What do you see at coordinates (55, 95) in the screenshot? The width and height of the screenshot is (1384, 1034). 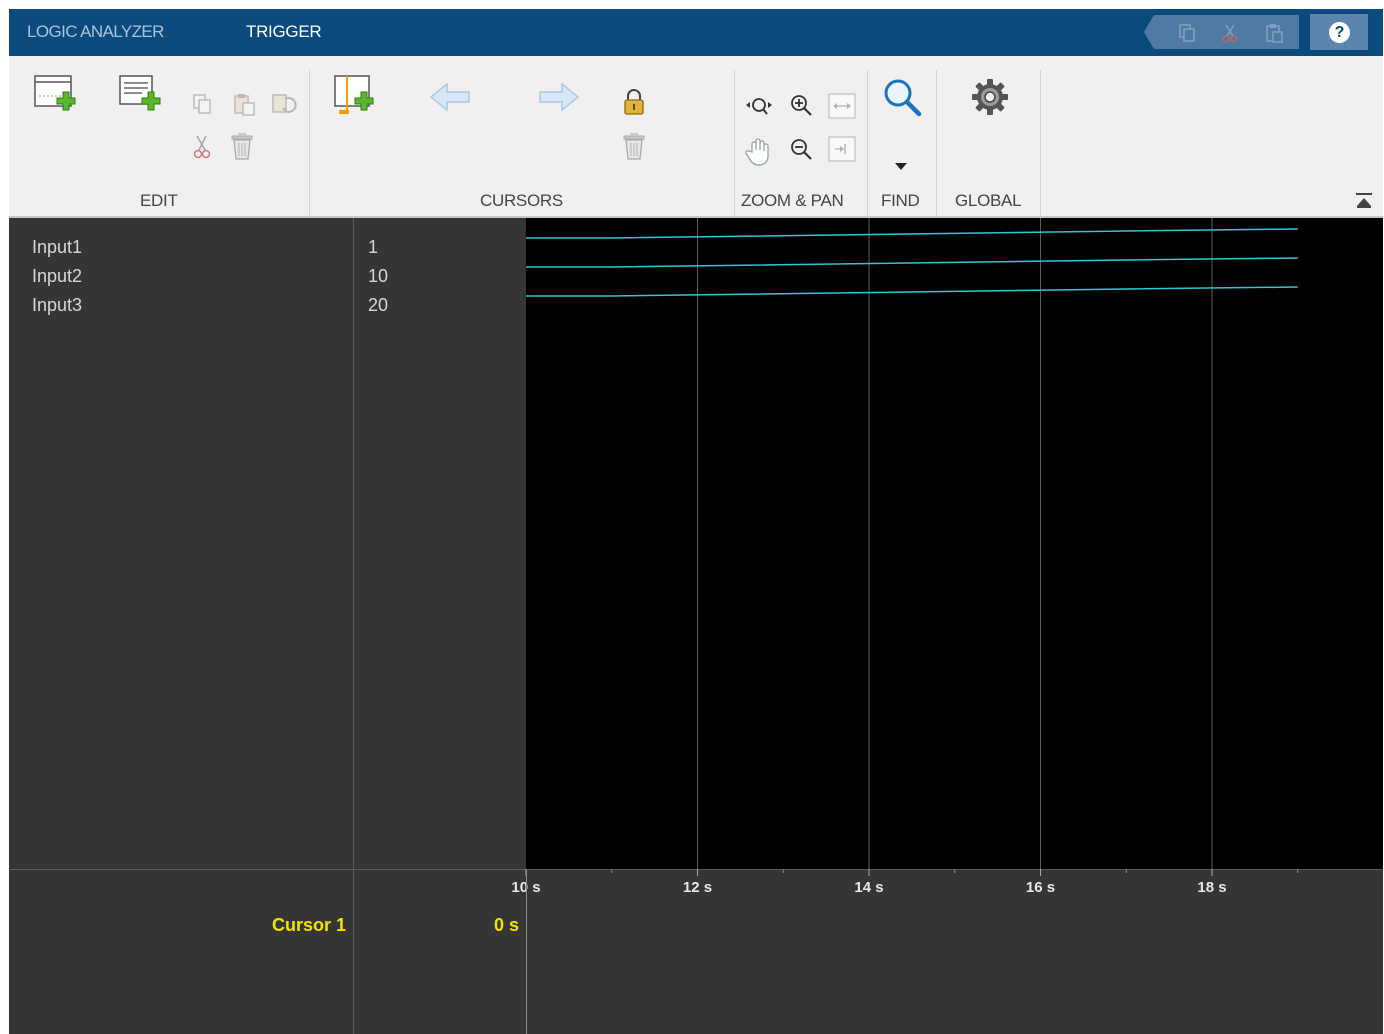 I see `add-divider-icon` at bounding box center [55, 95].